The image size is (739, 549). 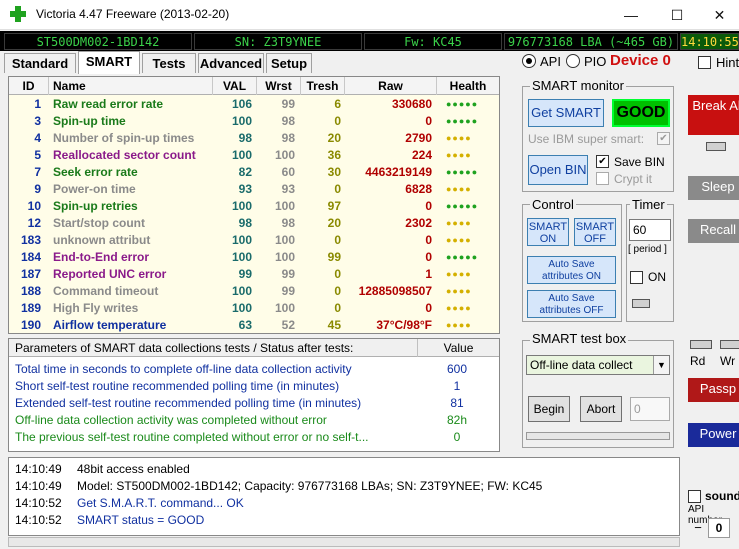 I want to click on attr-id: 10, so click(x=34, y=206).